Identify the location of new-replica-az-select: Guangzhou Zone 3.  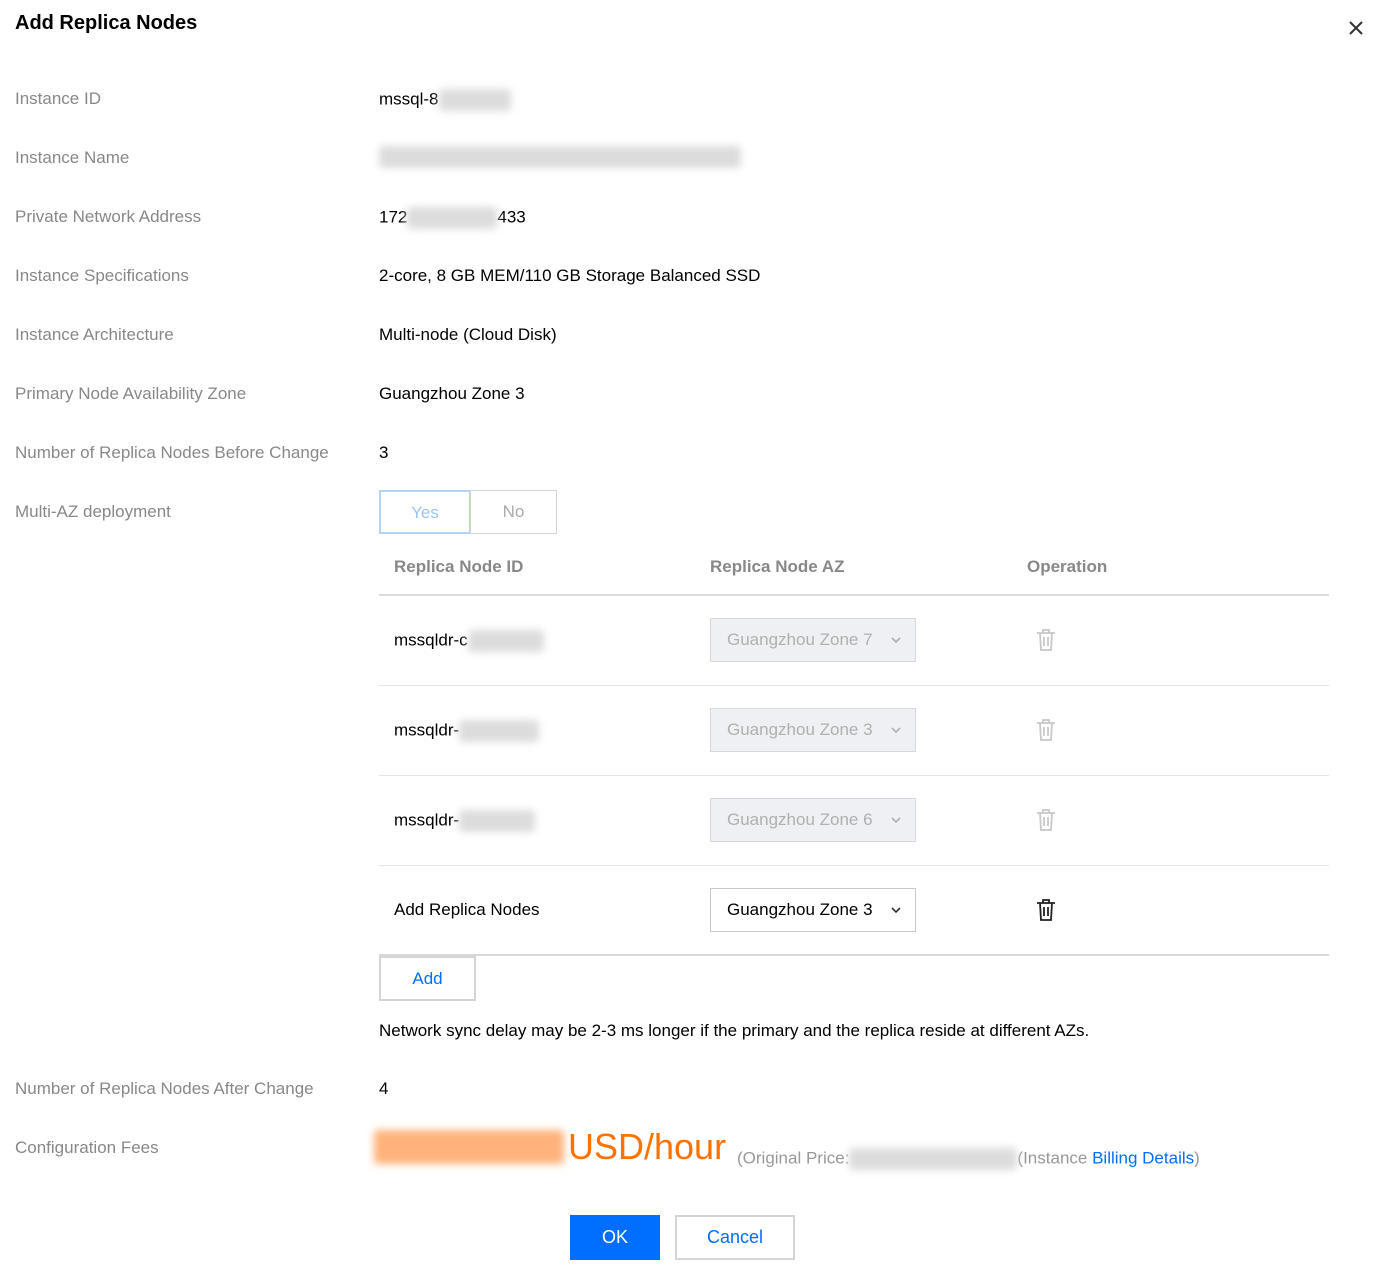
(813, 910).